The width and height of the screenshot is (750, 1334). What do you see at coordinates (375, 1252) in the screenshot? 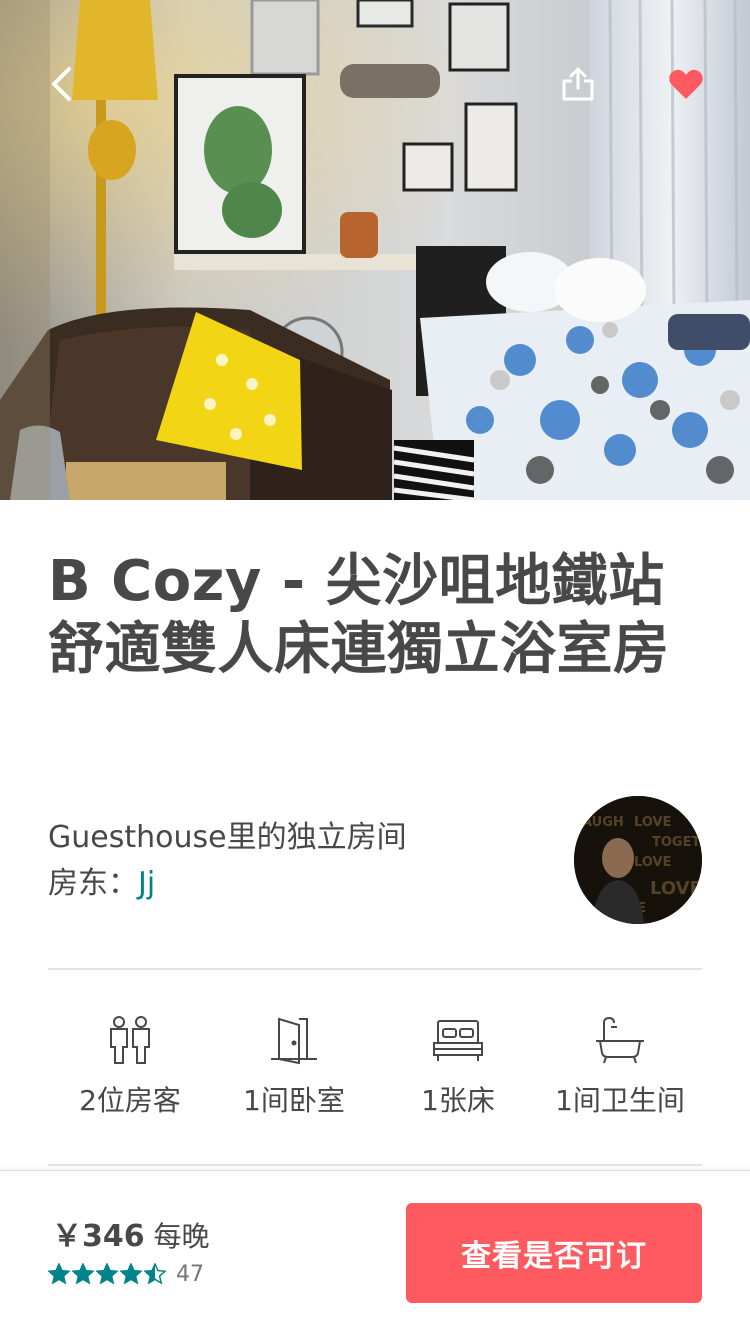
I see `booking-bar: ￥346 每晚 47 查看是否可订` at bounding box center [375, 1252].